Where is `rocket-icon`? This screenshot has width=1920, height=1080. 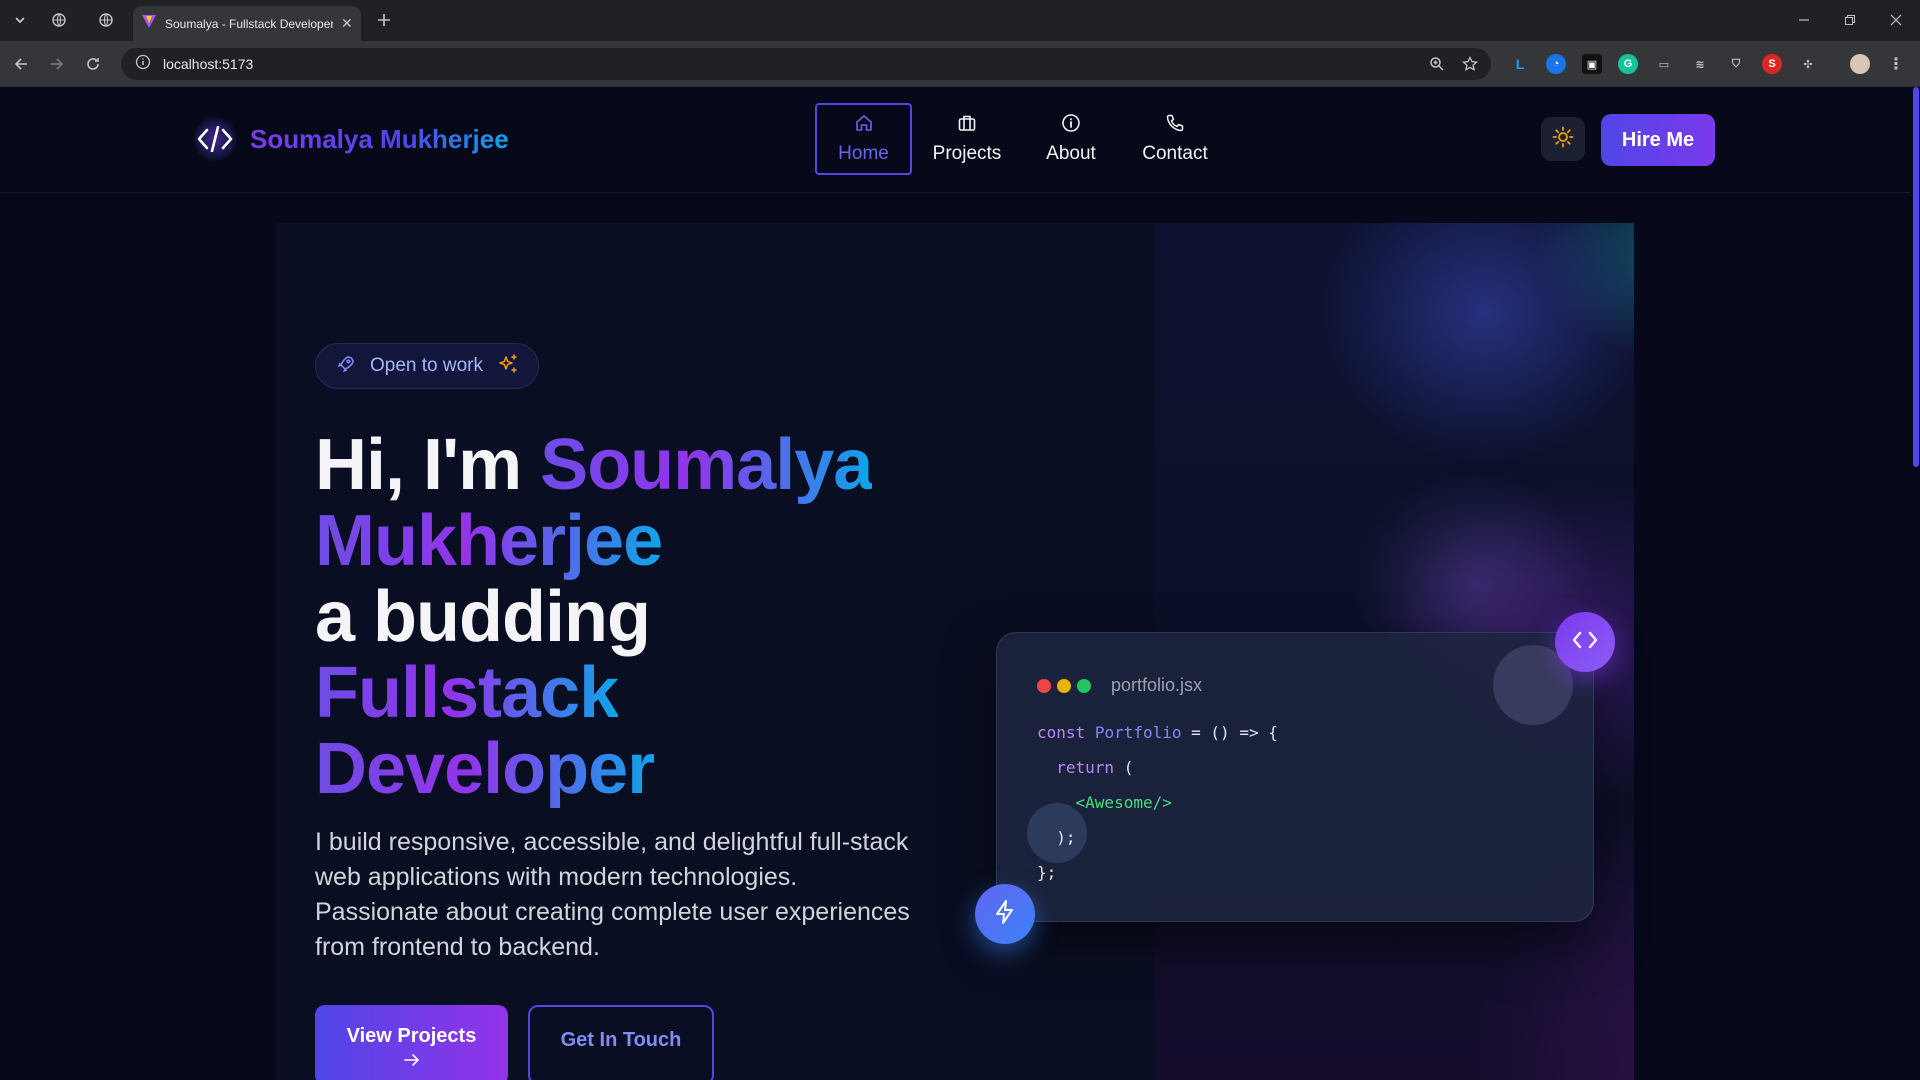 rocket-icon is located at coordinates (346, 366).